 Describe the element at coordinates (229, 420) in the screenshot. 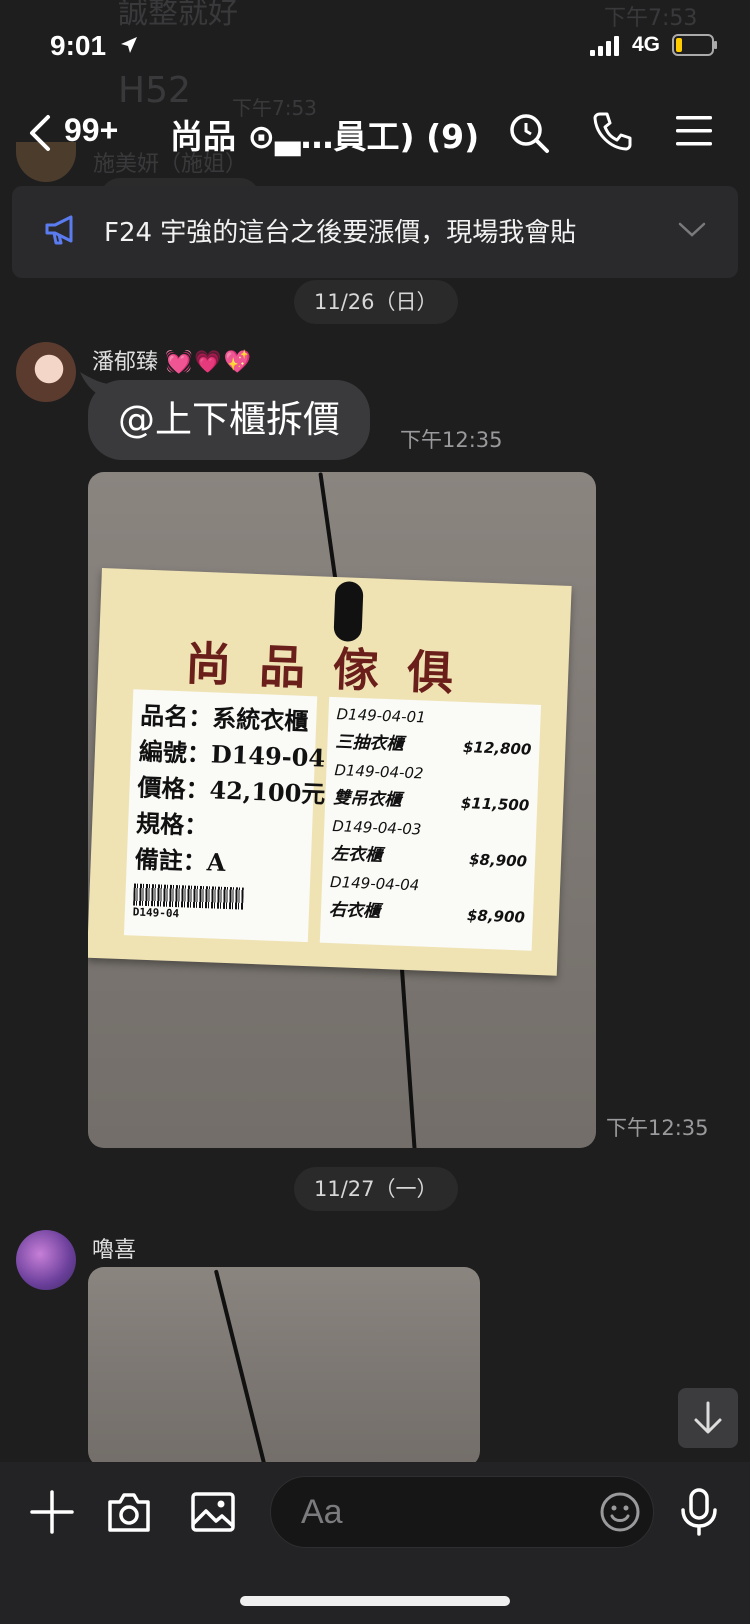

I see `message-bubble: @上下櫃拆價` at that location.